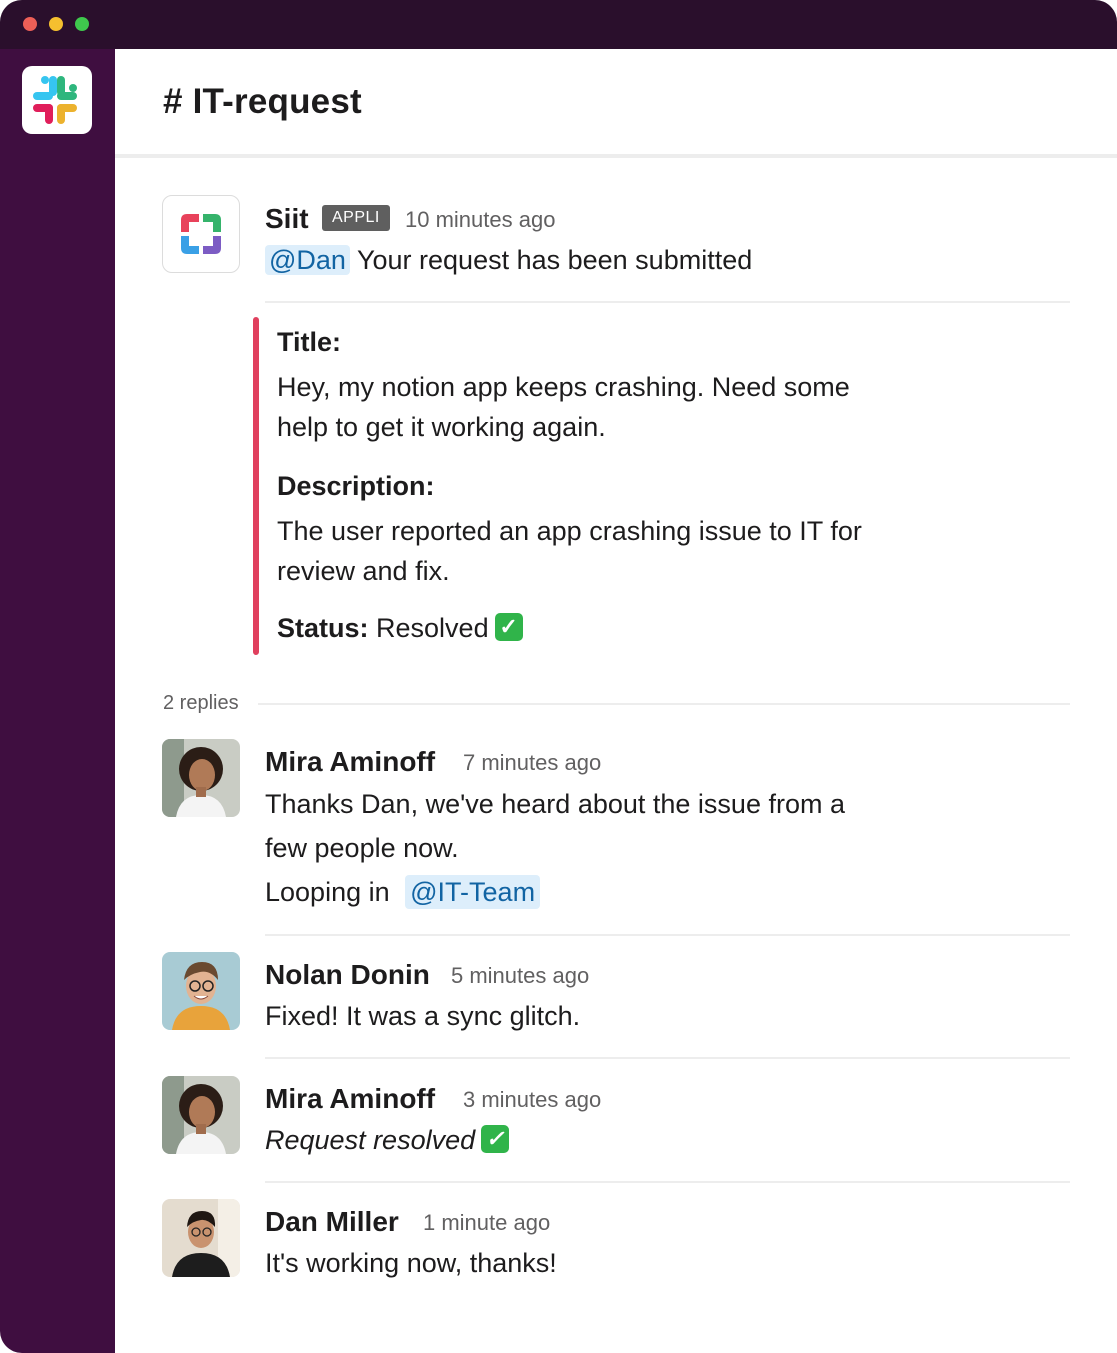  What do you see at coordinates (287, 219) in the screenshot?
I see `message-author: Siit` at bounding box center [287, 219].